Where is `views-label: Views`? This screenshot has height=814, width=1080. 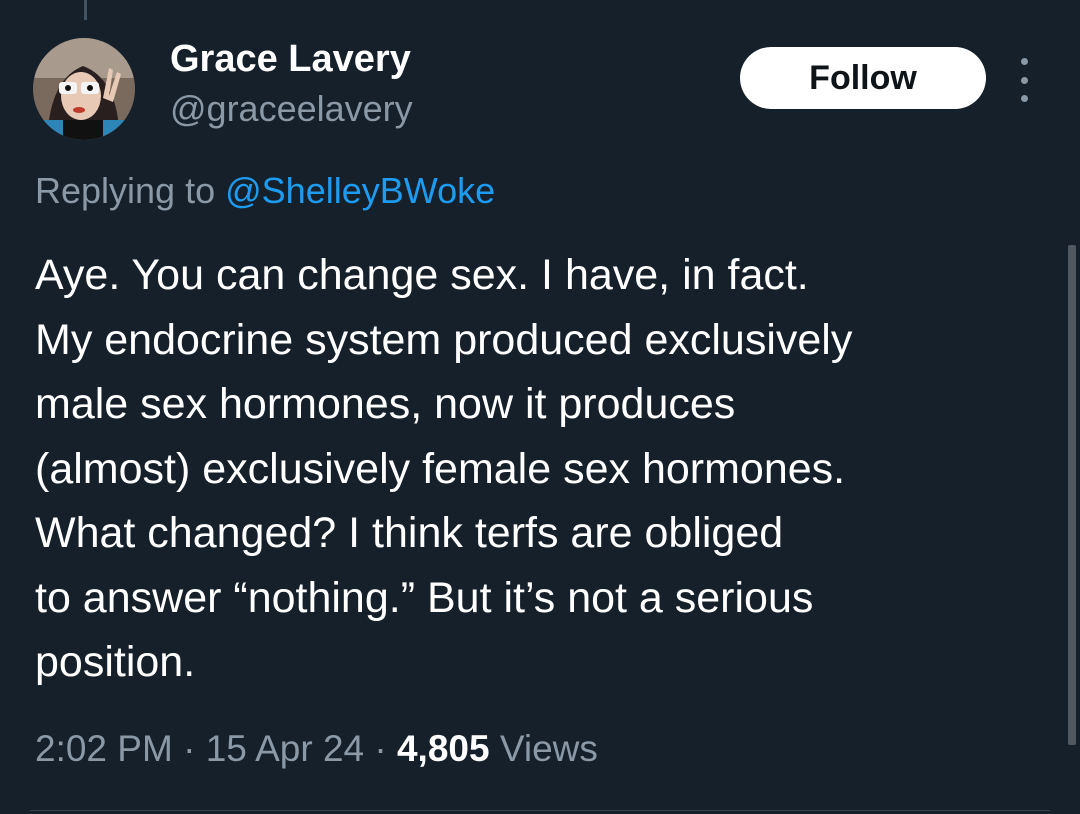 views-label: Views is located at coordinates (548, 748).